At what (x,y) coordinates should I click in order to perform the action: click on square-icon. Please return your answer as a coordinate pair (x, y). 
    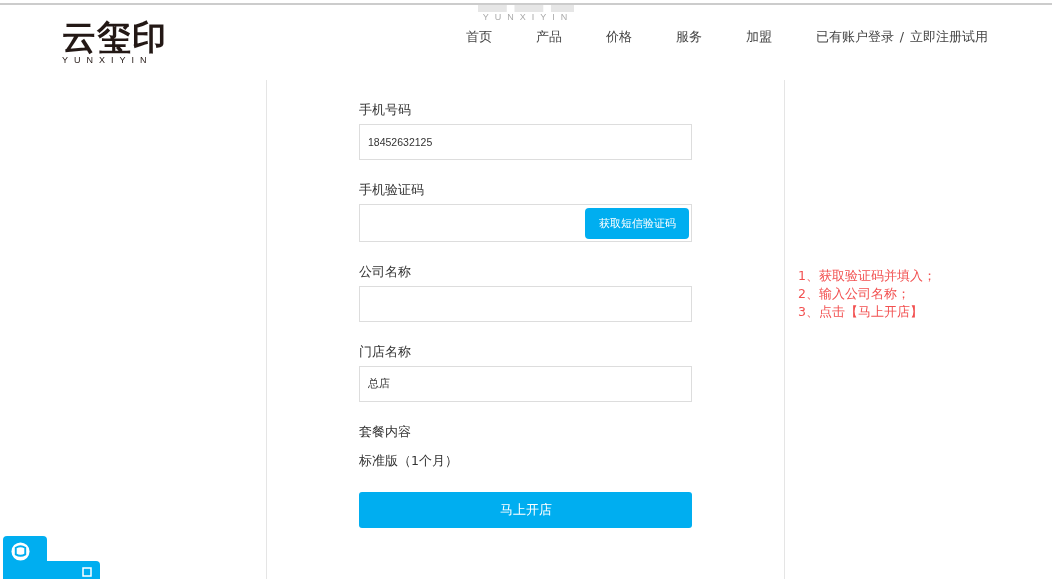
    Looking at the image, I should click on (87, 572).